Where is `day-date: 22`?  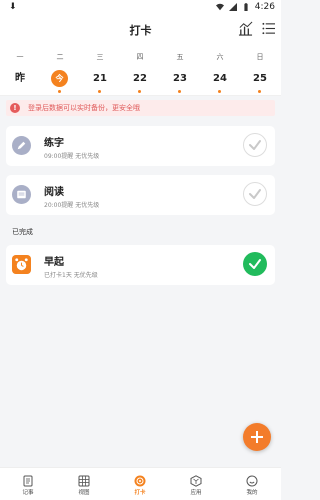 day-date: 22 is located at coordinates (140, 78).